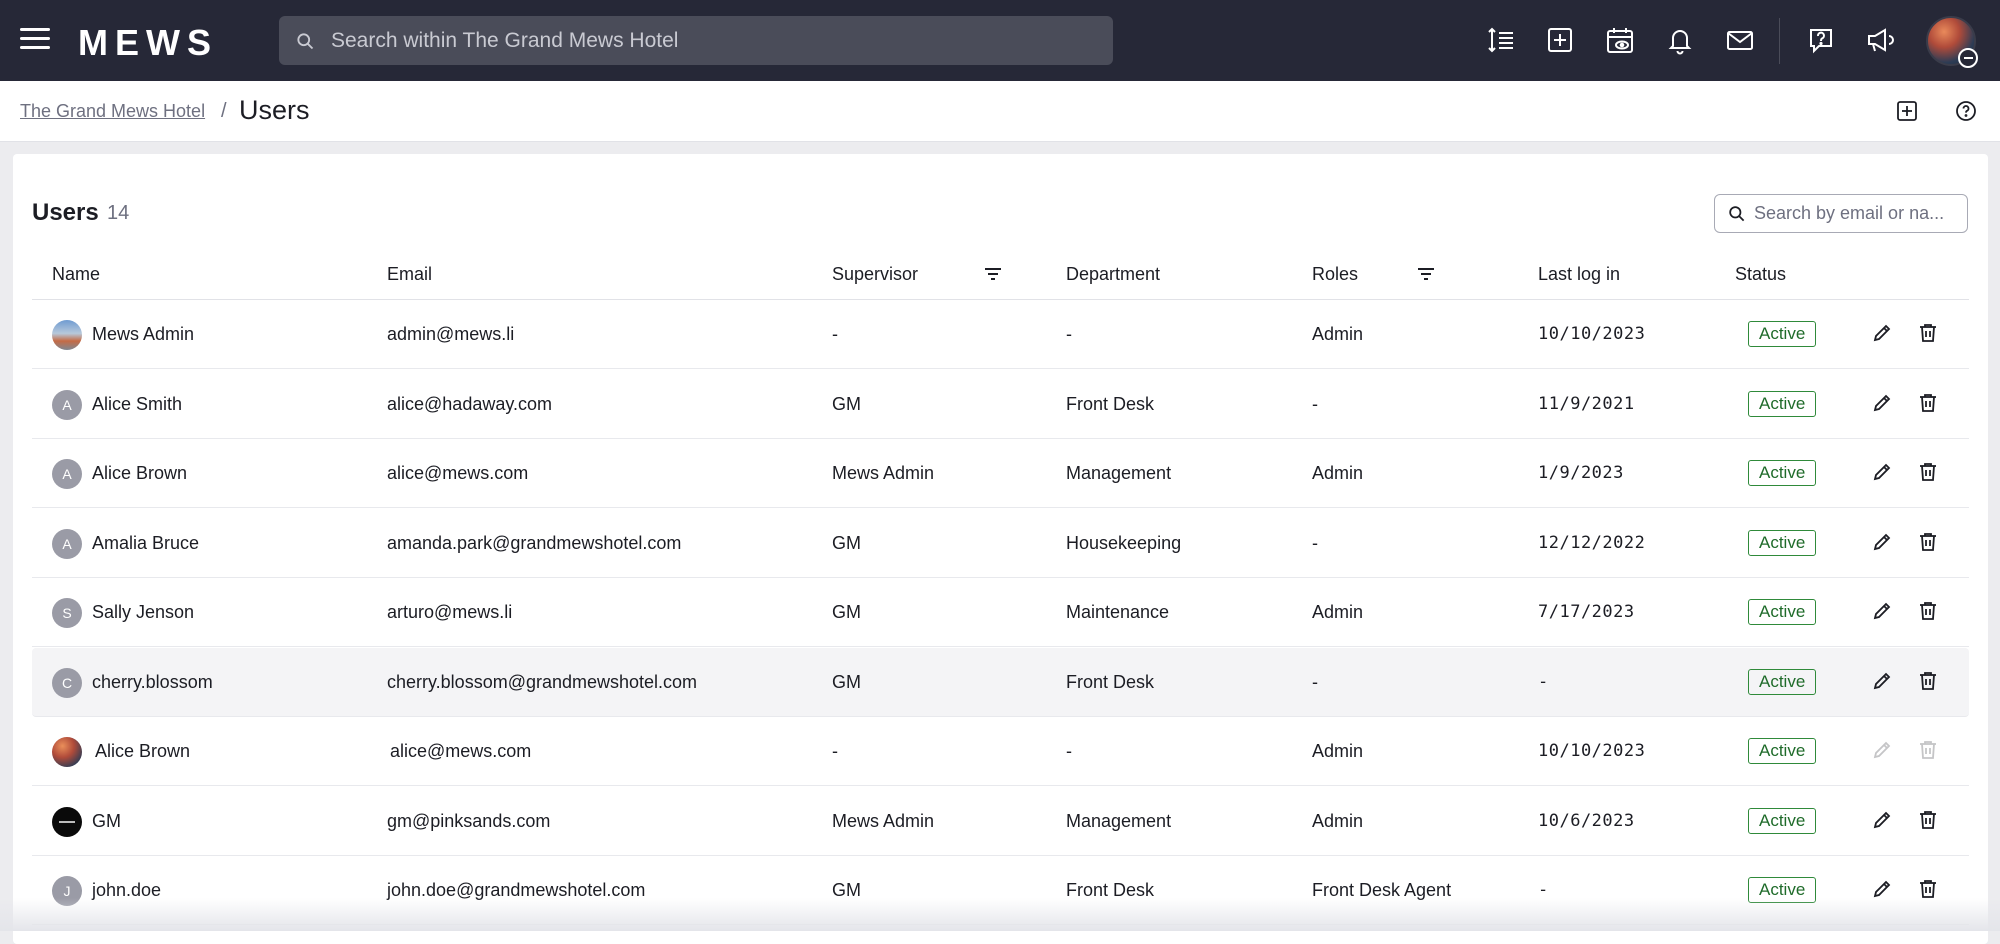 The image size is (2000, 944). I want to click on user-avatar, so click(1952, 42).